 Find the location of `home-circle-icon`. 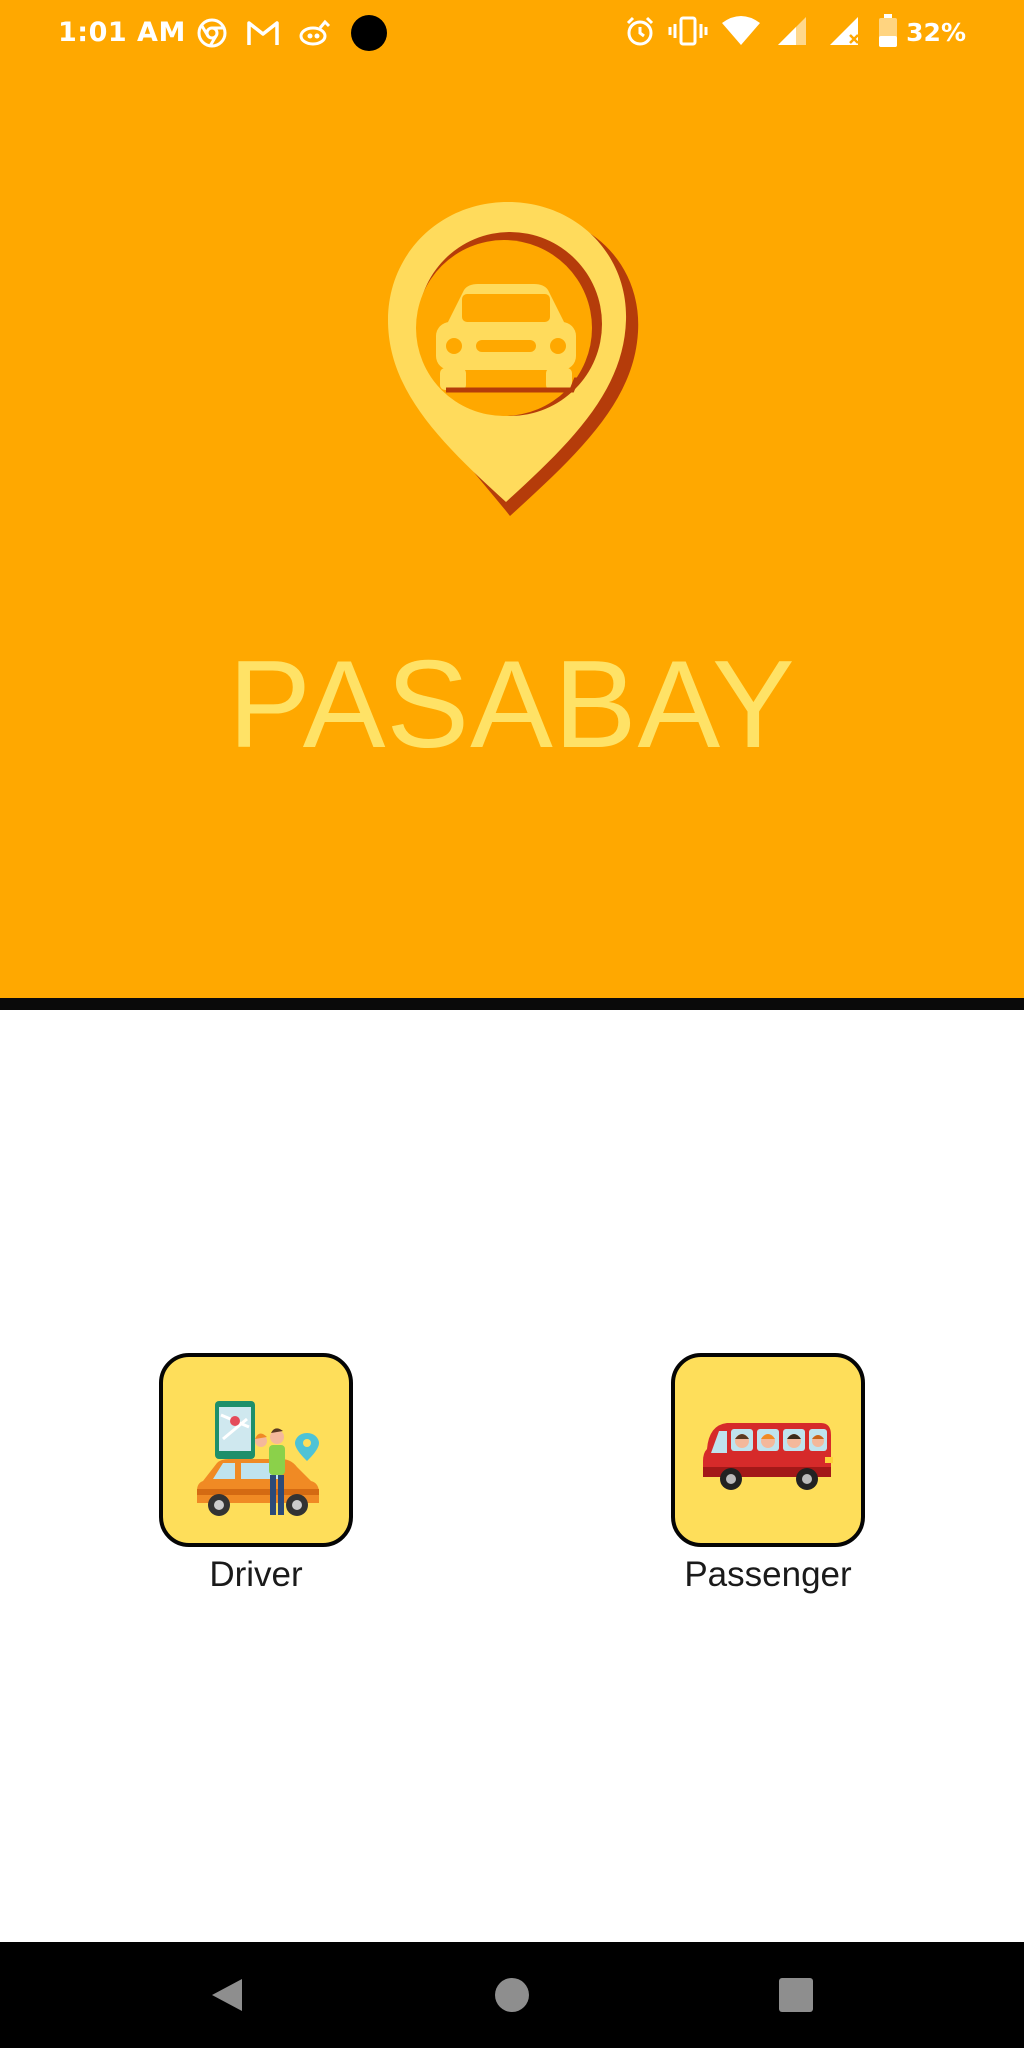

home-circle-icon is located at coordinates (512, 1995).